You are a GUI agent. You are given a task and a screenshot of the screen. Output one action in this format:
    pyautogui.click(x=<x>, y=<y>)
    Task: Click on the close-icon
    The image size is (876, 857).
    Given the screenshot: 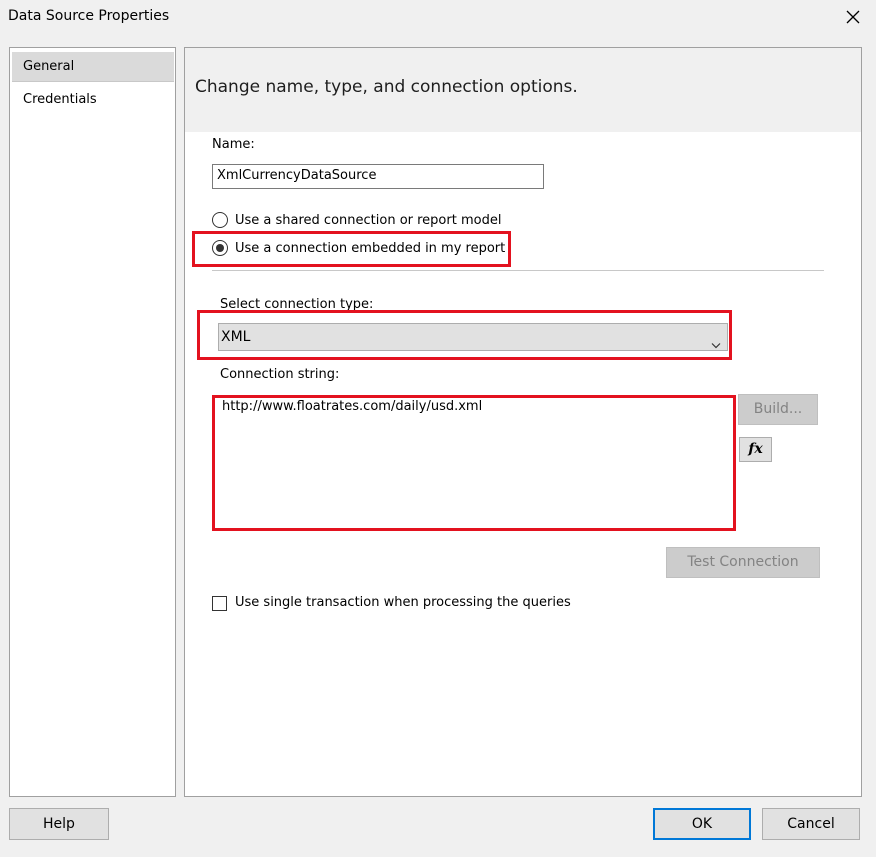 What is the action you would take?
    pyautogui.click(x=853, y=17)
    